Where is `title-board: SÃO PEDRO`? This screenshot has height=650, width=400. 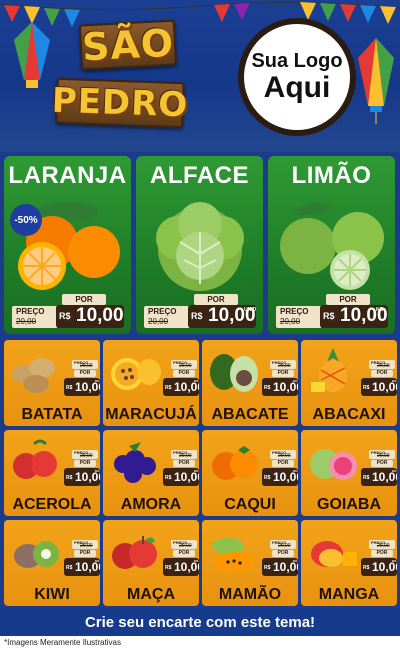 title-board: SÃO PEDRO is located at coordinates (119, 75).